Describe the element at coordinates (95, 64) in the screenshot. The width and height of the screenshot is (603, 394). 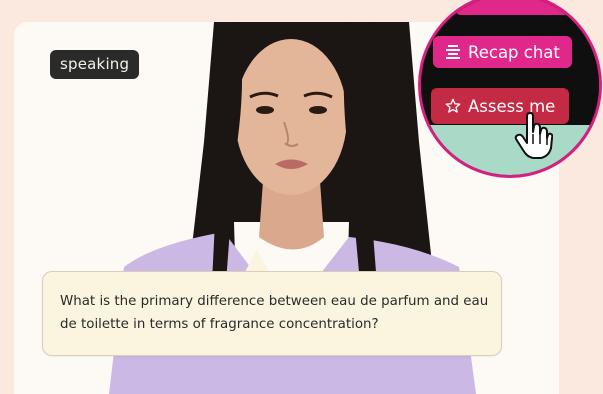
I see `status-badge: speaking` at that location.